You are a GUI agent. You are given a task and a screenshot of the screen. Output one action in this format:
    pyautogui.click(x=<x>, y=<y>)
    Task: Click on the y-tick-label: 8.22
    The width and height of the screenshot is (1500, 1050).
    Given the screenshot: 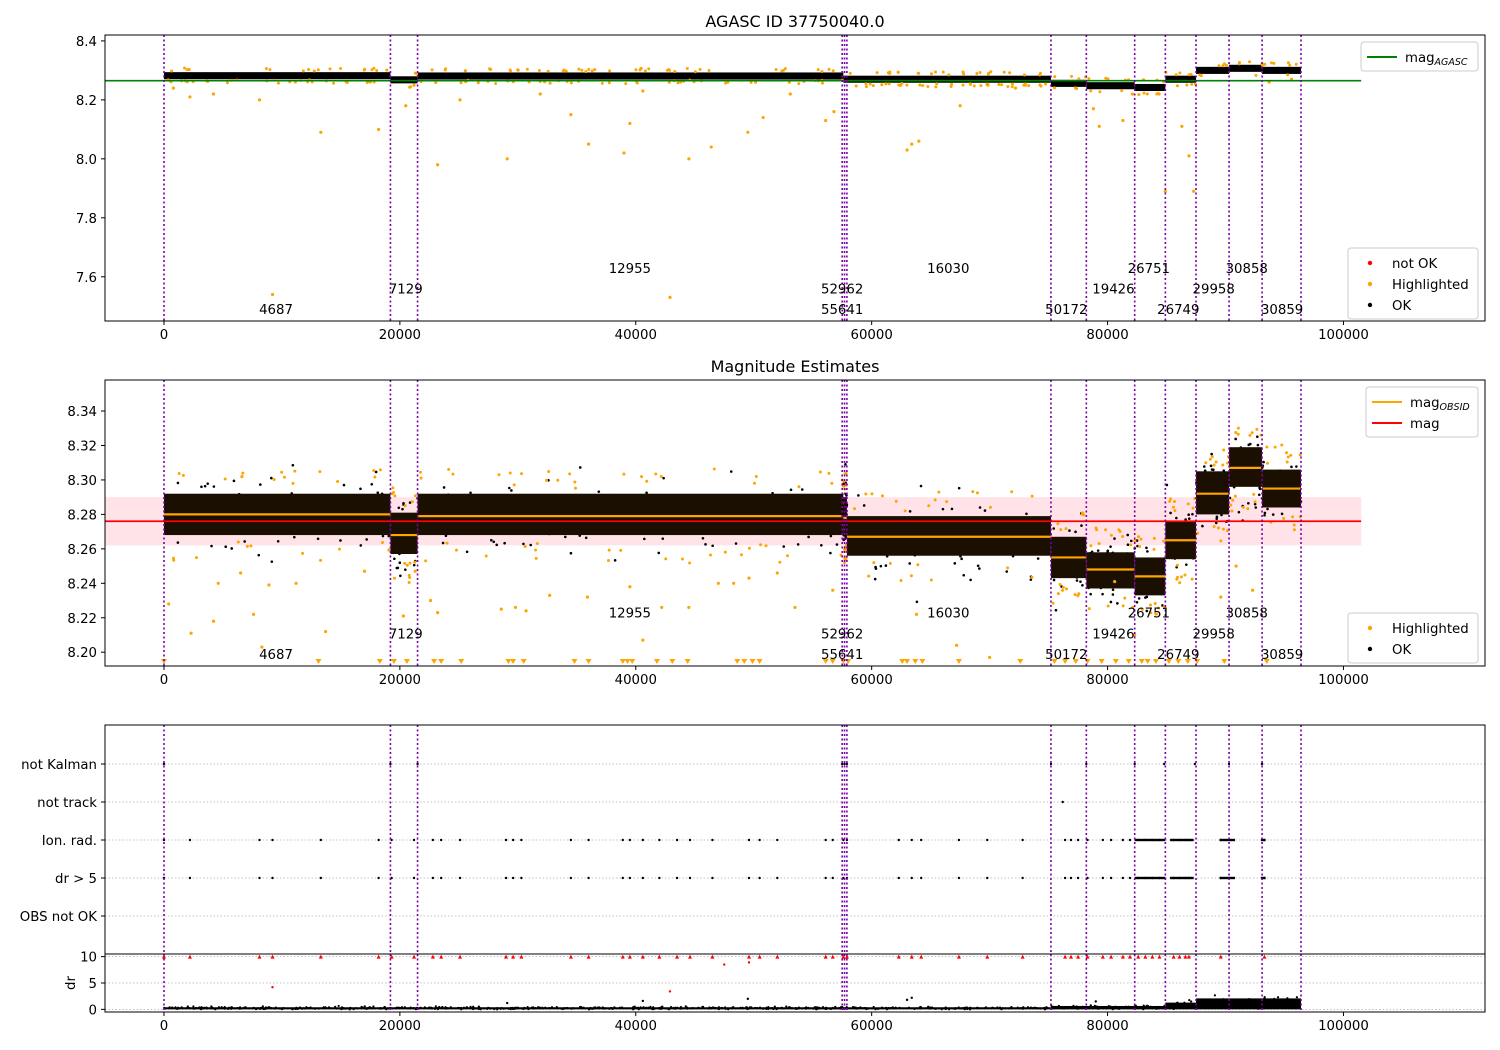 What is the action you would take?
    pyautogui.click(x=82, y=619)
    